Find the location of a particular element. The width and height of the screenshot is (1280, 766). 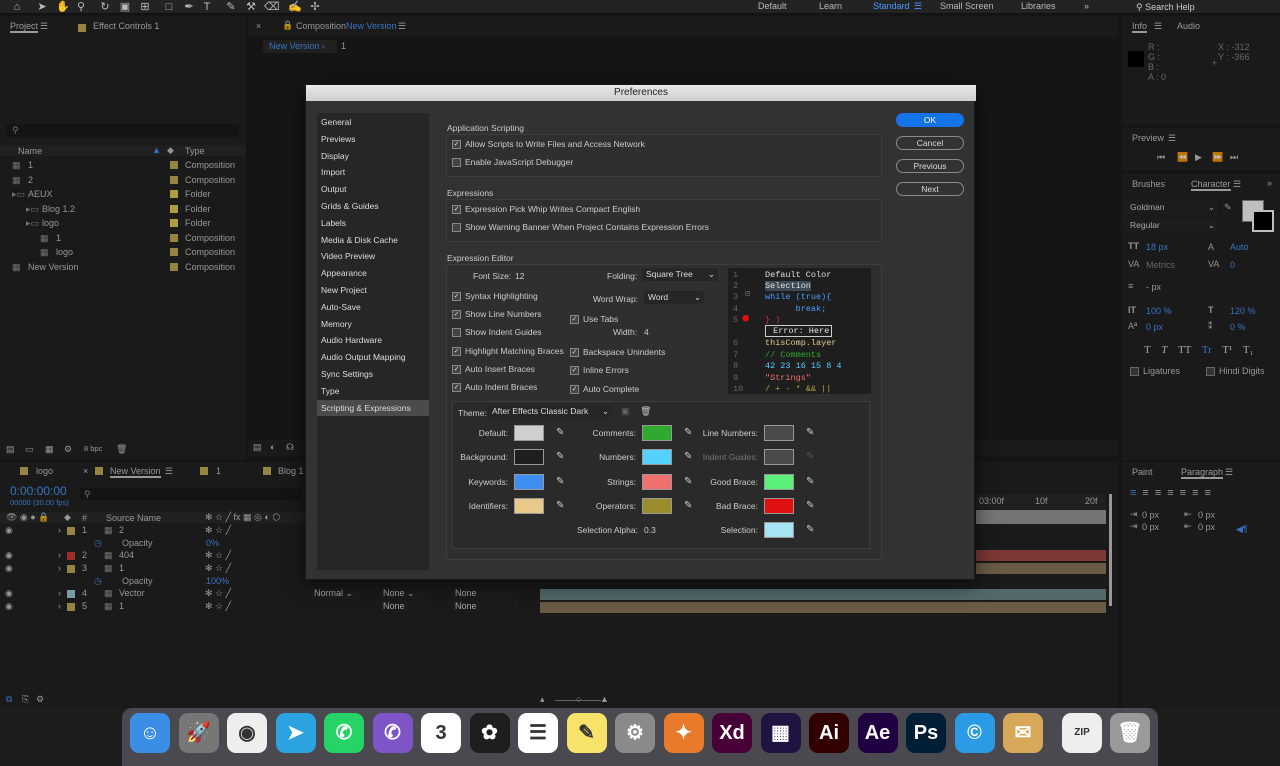

creative-cloud-icon: © is located at coordinates (974, 733).